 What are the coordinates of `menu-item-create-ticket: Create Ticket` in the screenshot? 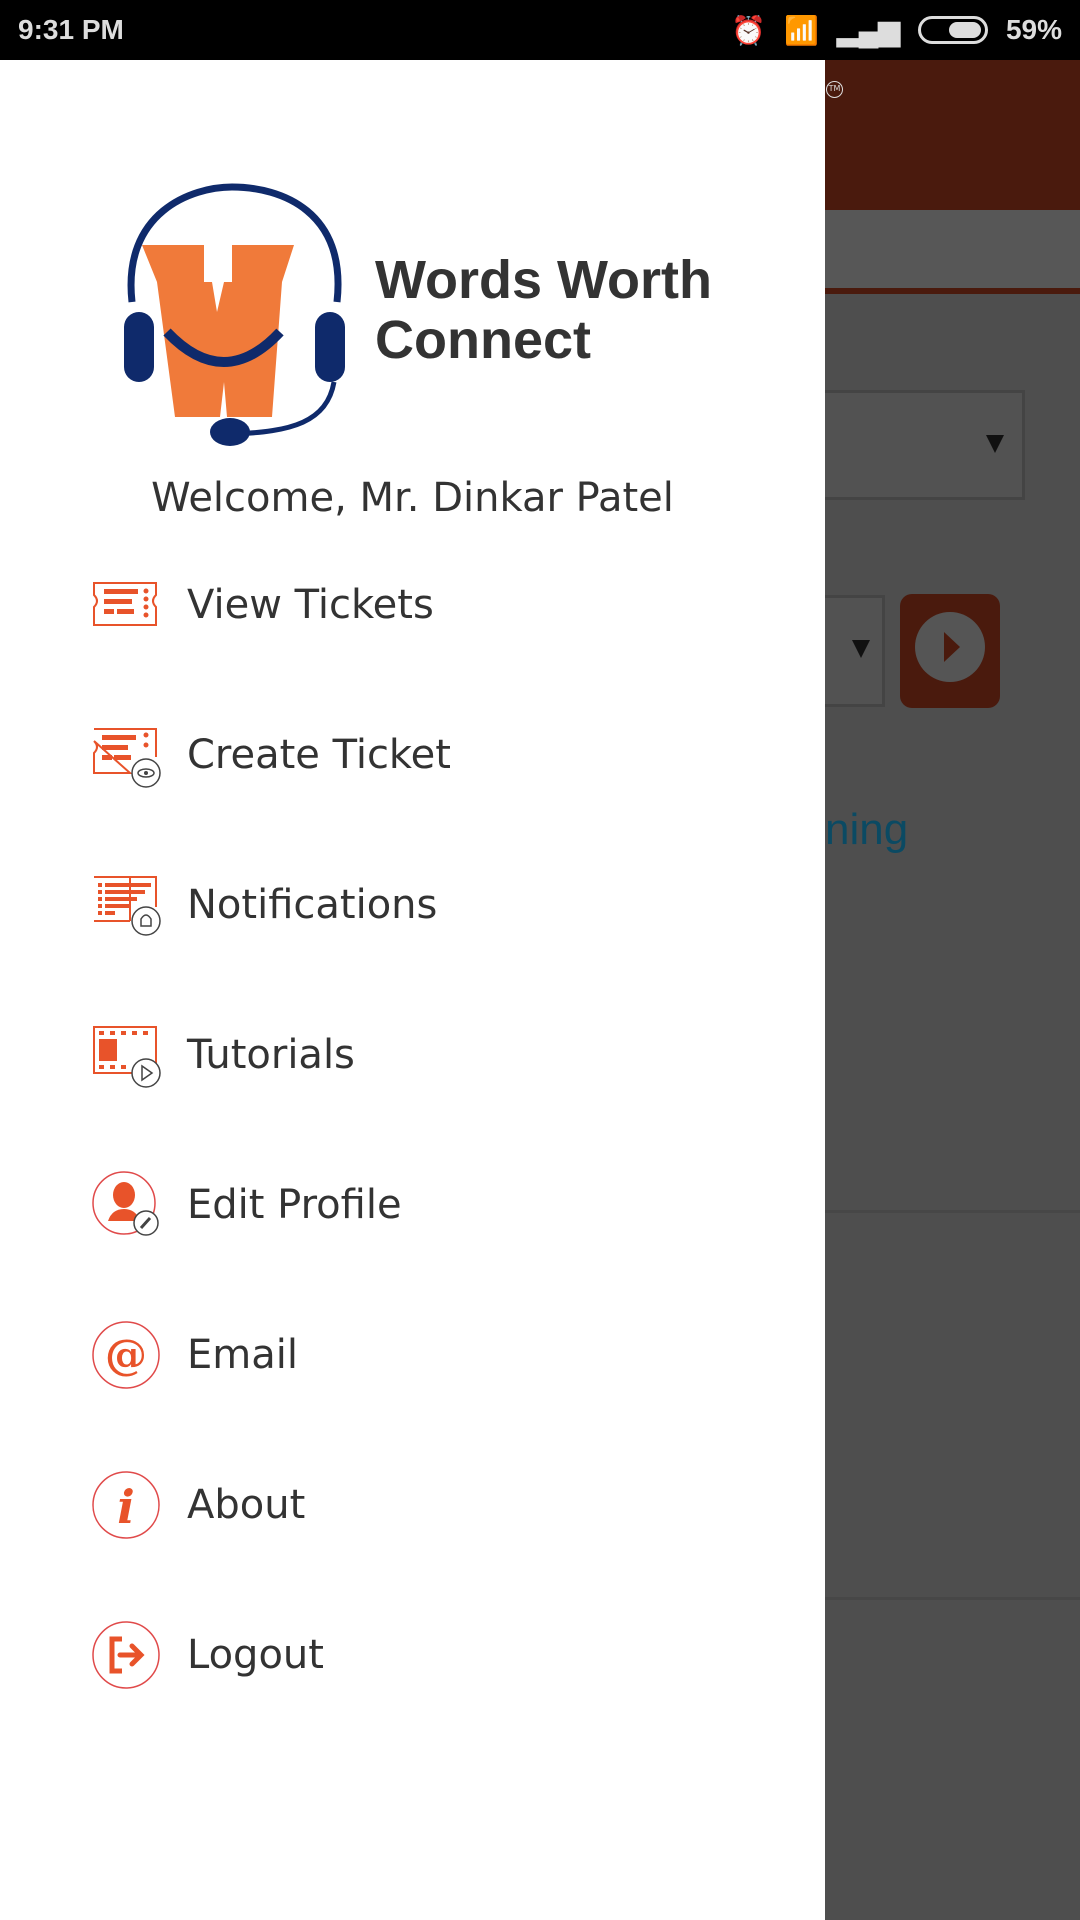 It's located at (412, 755).